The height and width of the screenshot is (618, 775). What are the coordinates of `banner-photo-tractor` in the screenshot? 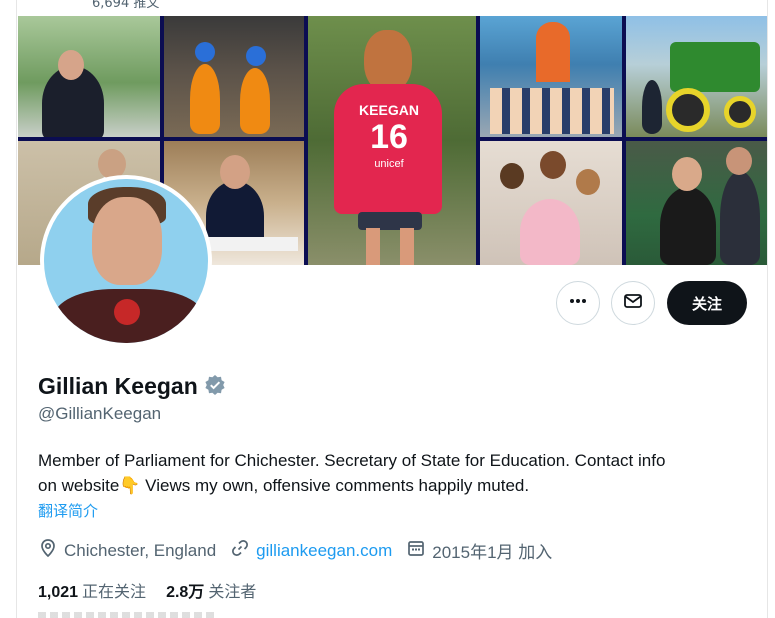 It's located at (696, 76).